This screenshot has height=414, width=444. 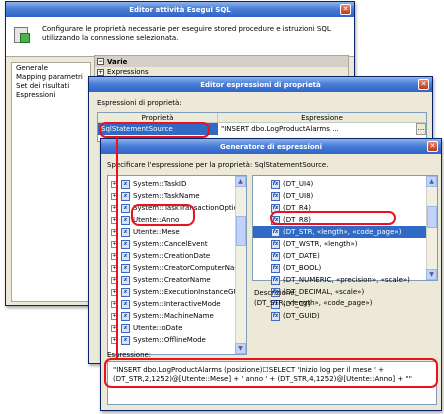 I want to click on variable-item: + x Utente::Mese, so click(x=172, y=232).